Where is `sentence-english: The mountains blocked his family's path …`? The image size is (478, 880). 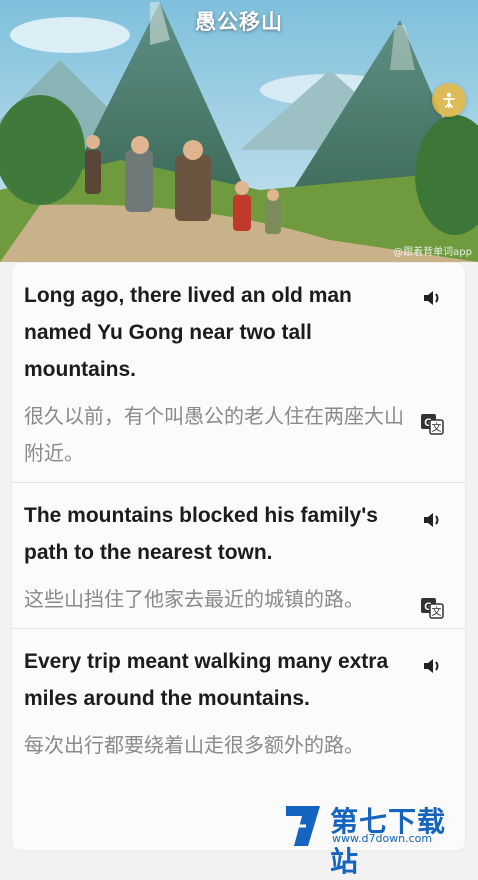 sentence-english: The mountains blocked his family's path … is located at coordinates (201, 534).